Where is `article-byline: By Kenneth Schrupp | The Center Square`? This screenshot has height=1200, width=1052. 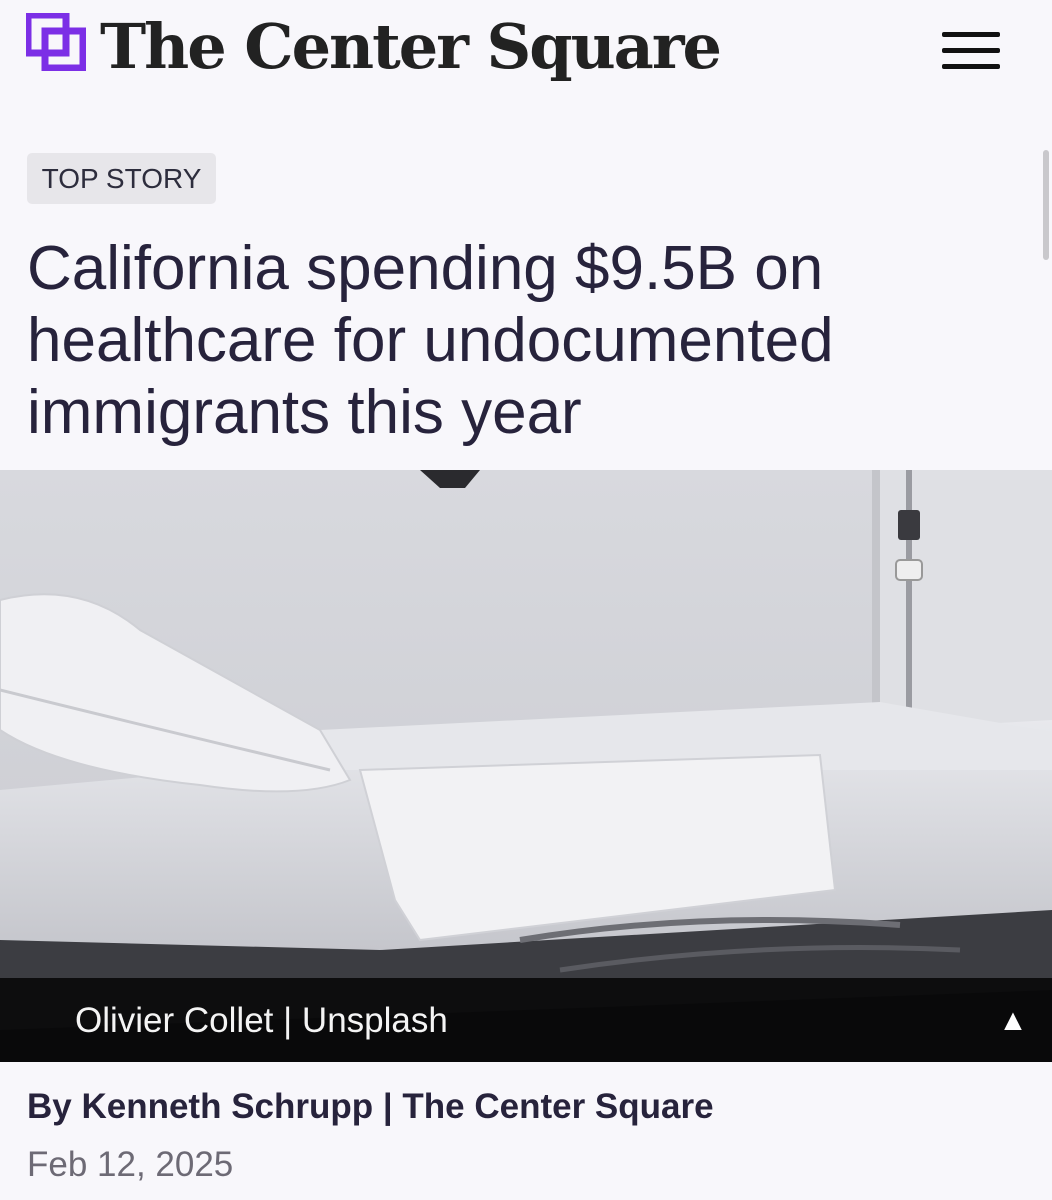 article-byline: By Kenneth Schrupp | The Center Square is located at coordinates (370, 1107).